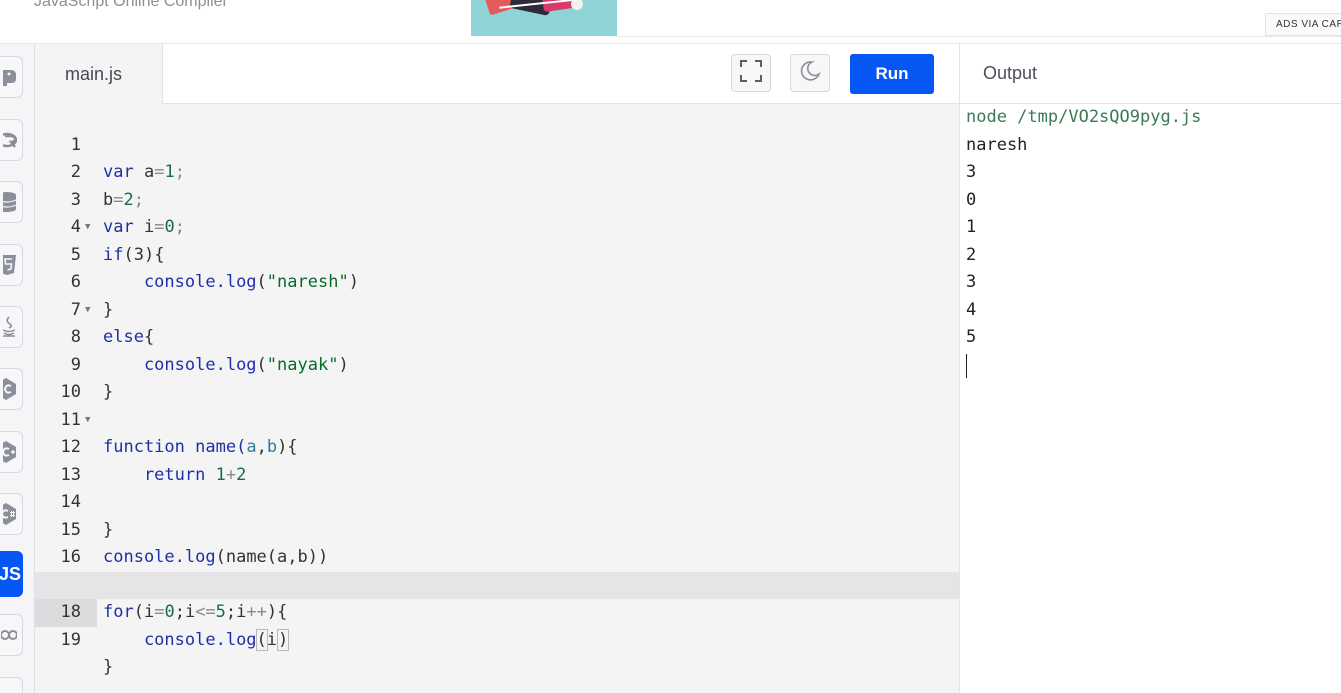  I want to click on code-line: 16, so click(497, 542).